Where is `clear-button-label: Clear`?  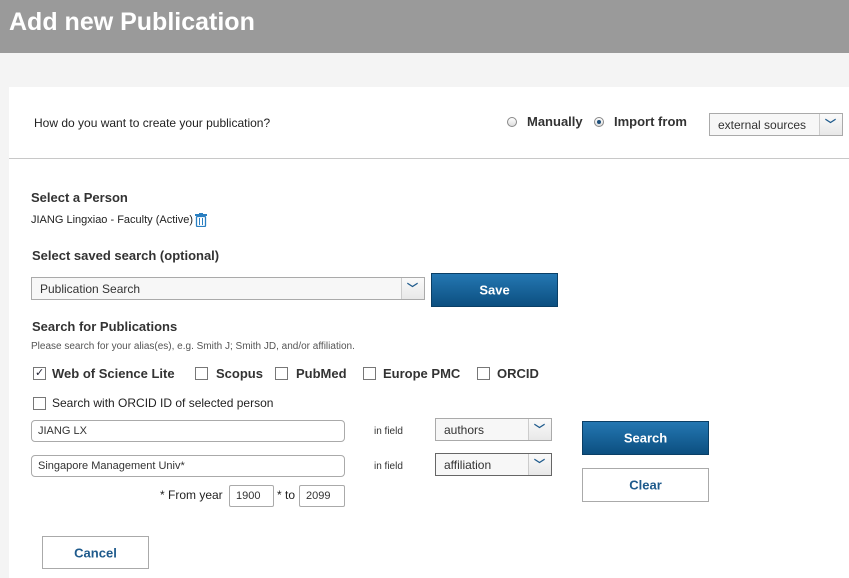 clear-button-label: Clear is located at coordinates (645, 485).